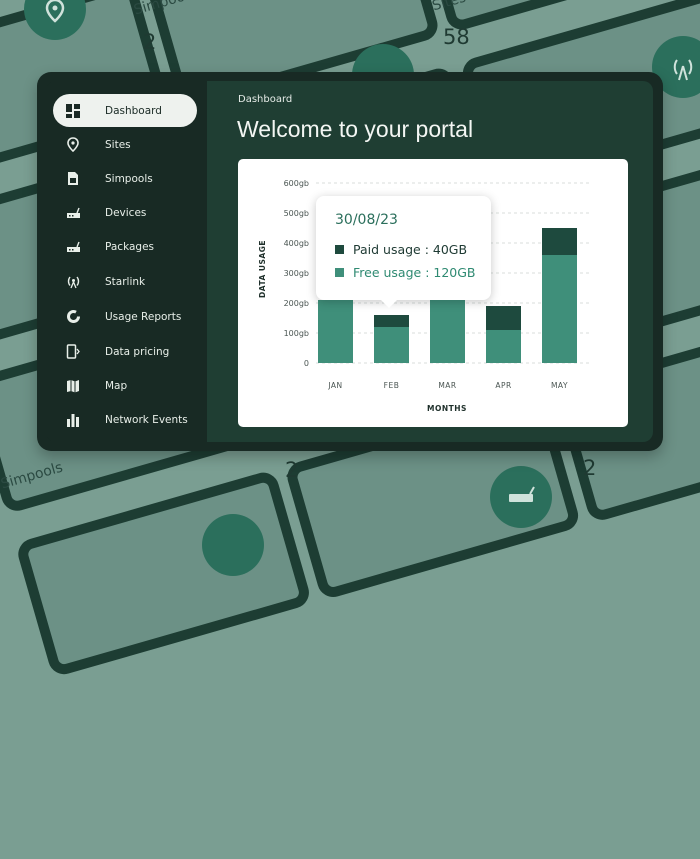 This screenshot has width=700, height=859. I want to click on sidebar-item-label: Starlink, so click(125, 281).